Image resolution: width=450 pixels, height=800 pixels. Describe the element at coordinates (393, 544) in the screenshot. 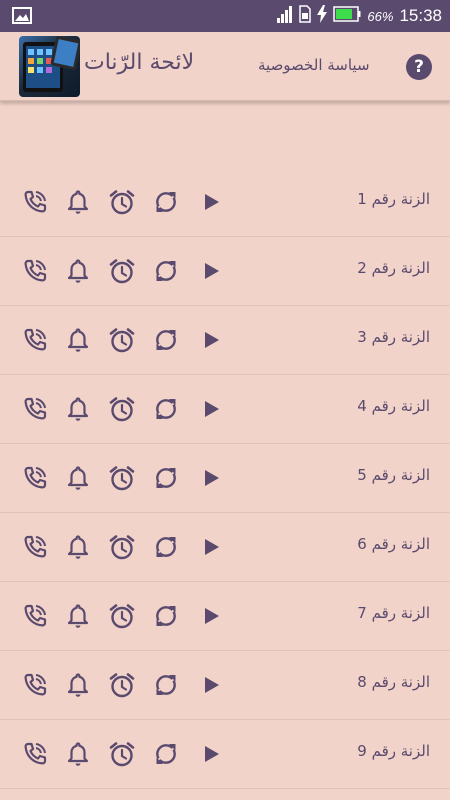

I see `ringtone-label: الزنة رقم 6` at that location.